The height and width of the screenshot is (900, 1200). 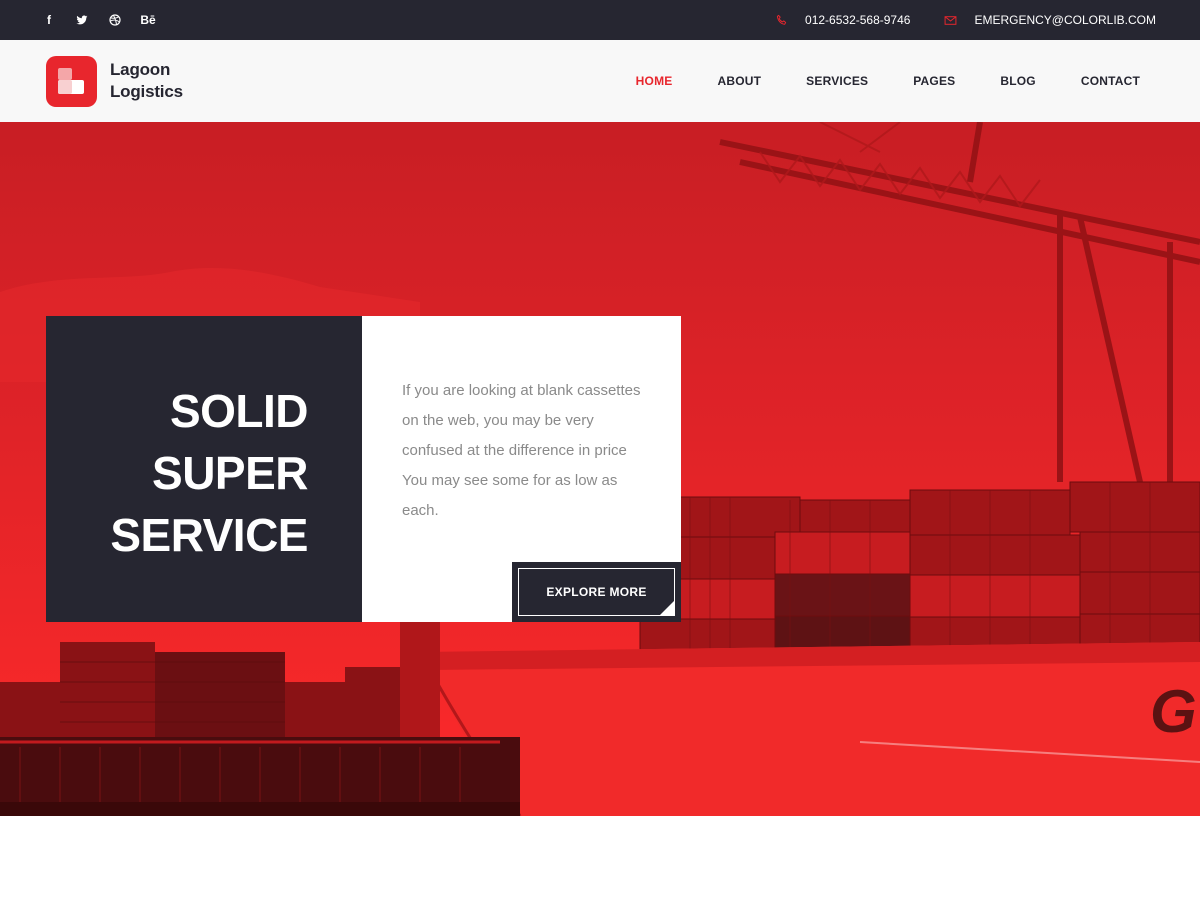 What do you see at coordinates (239, 411) in the screenshot?
I see `hero-heading-line-1: SOLID` at bounding box center [239, 411].